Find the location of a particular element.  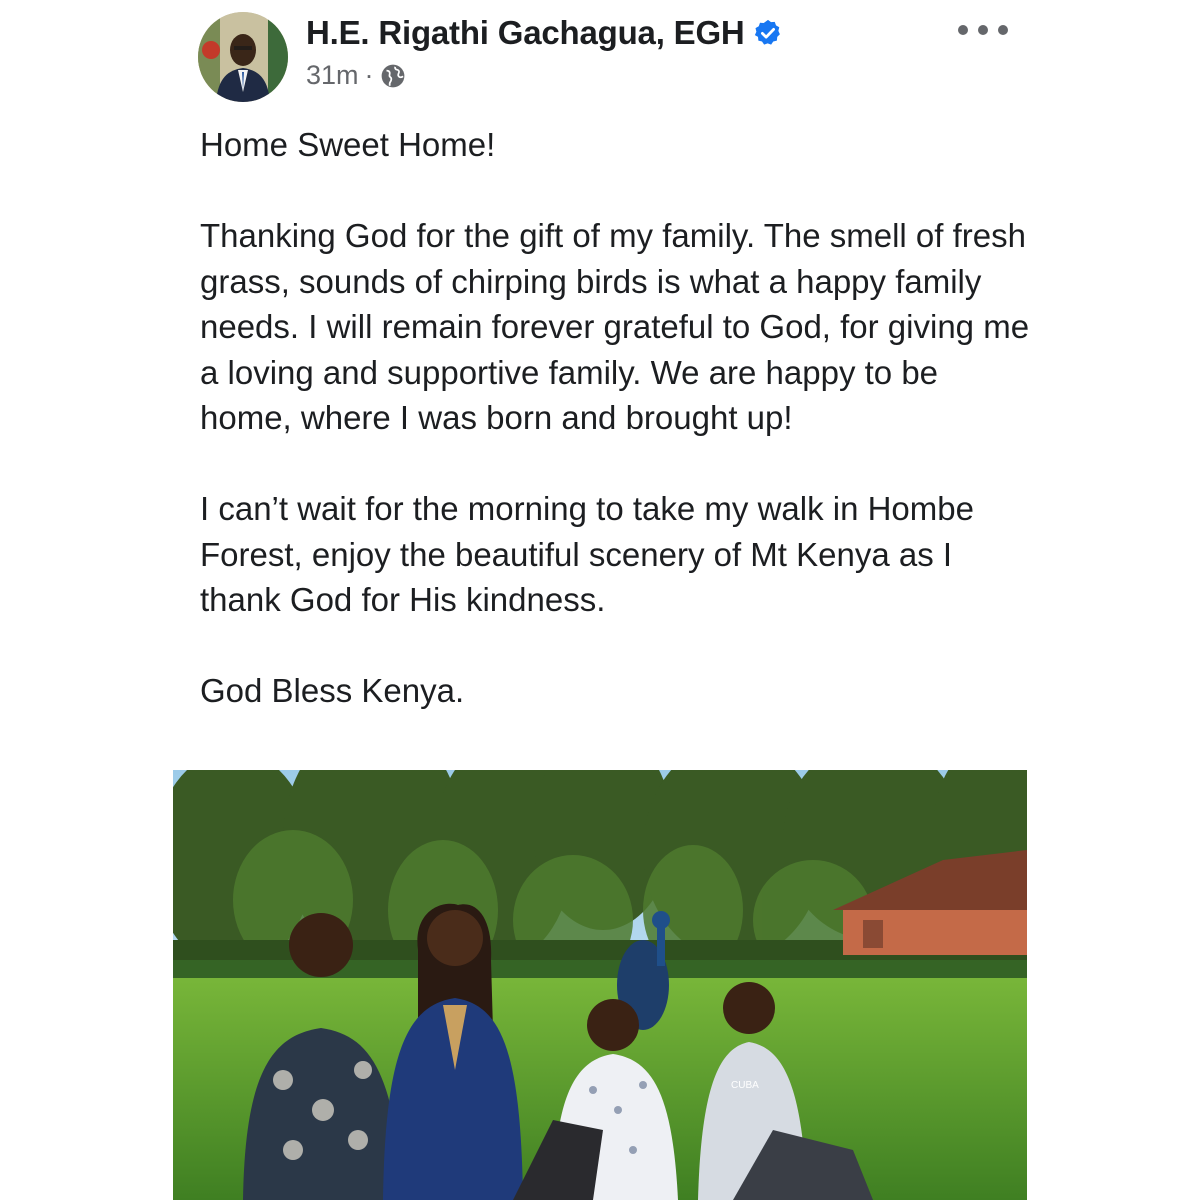

post-time: 31m is located at coordinates (332, 75).